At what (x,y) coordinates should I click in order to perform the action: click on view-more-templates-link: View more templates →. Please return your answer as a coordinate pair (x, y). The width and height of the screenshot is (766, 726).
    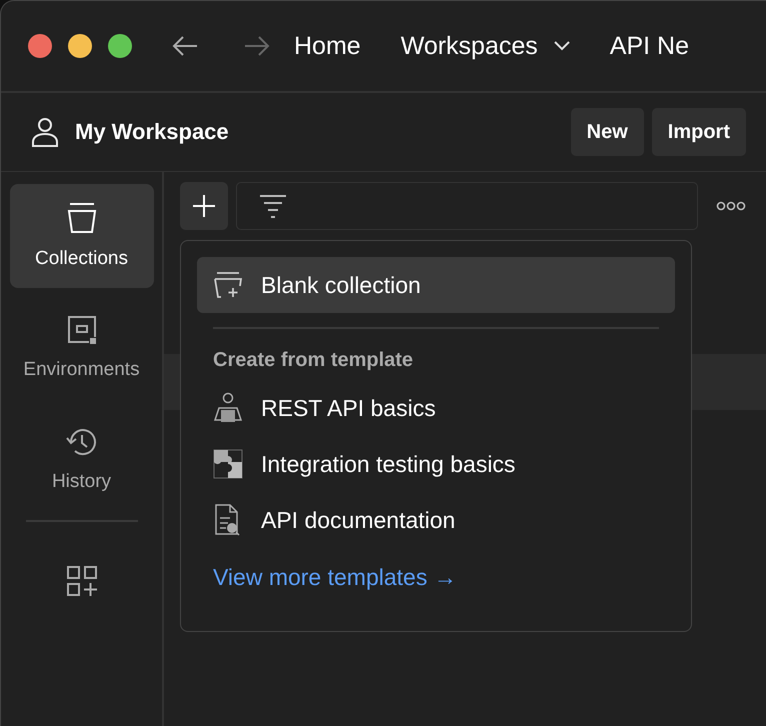
    Looking at the image, I should click on (335, 577).